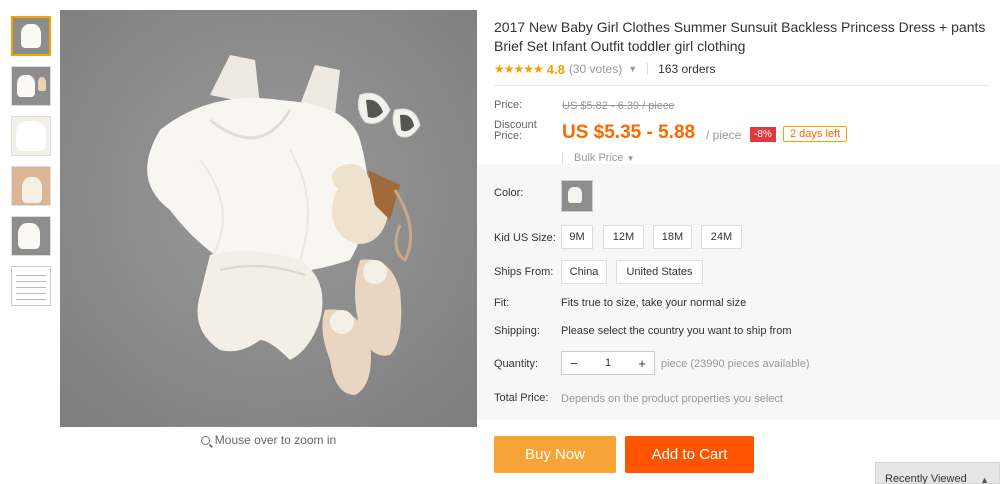 This screenshot has height=484, width=1000. I want to click on quantity-input: 1, so click(608, 363).